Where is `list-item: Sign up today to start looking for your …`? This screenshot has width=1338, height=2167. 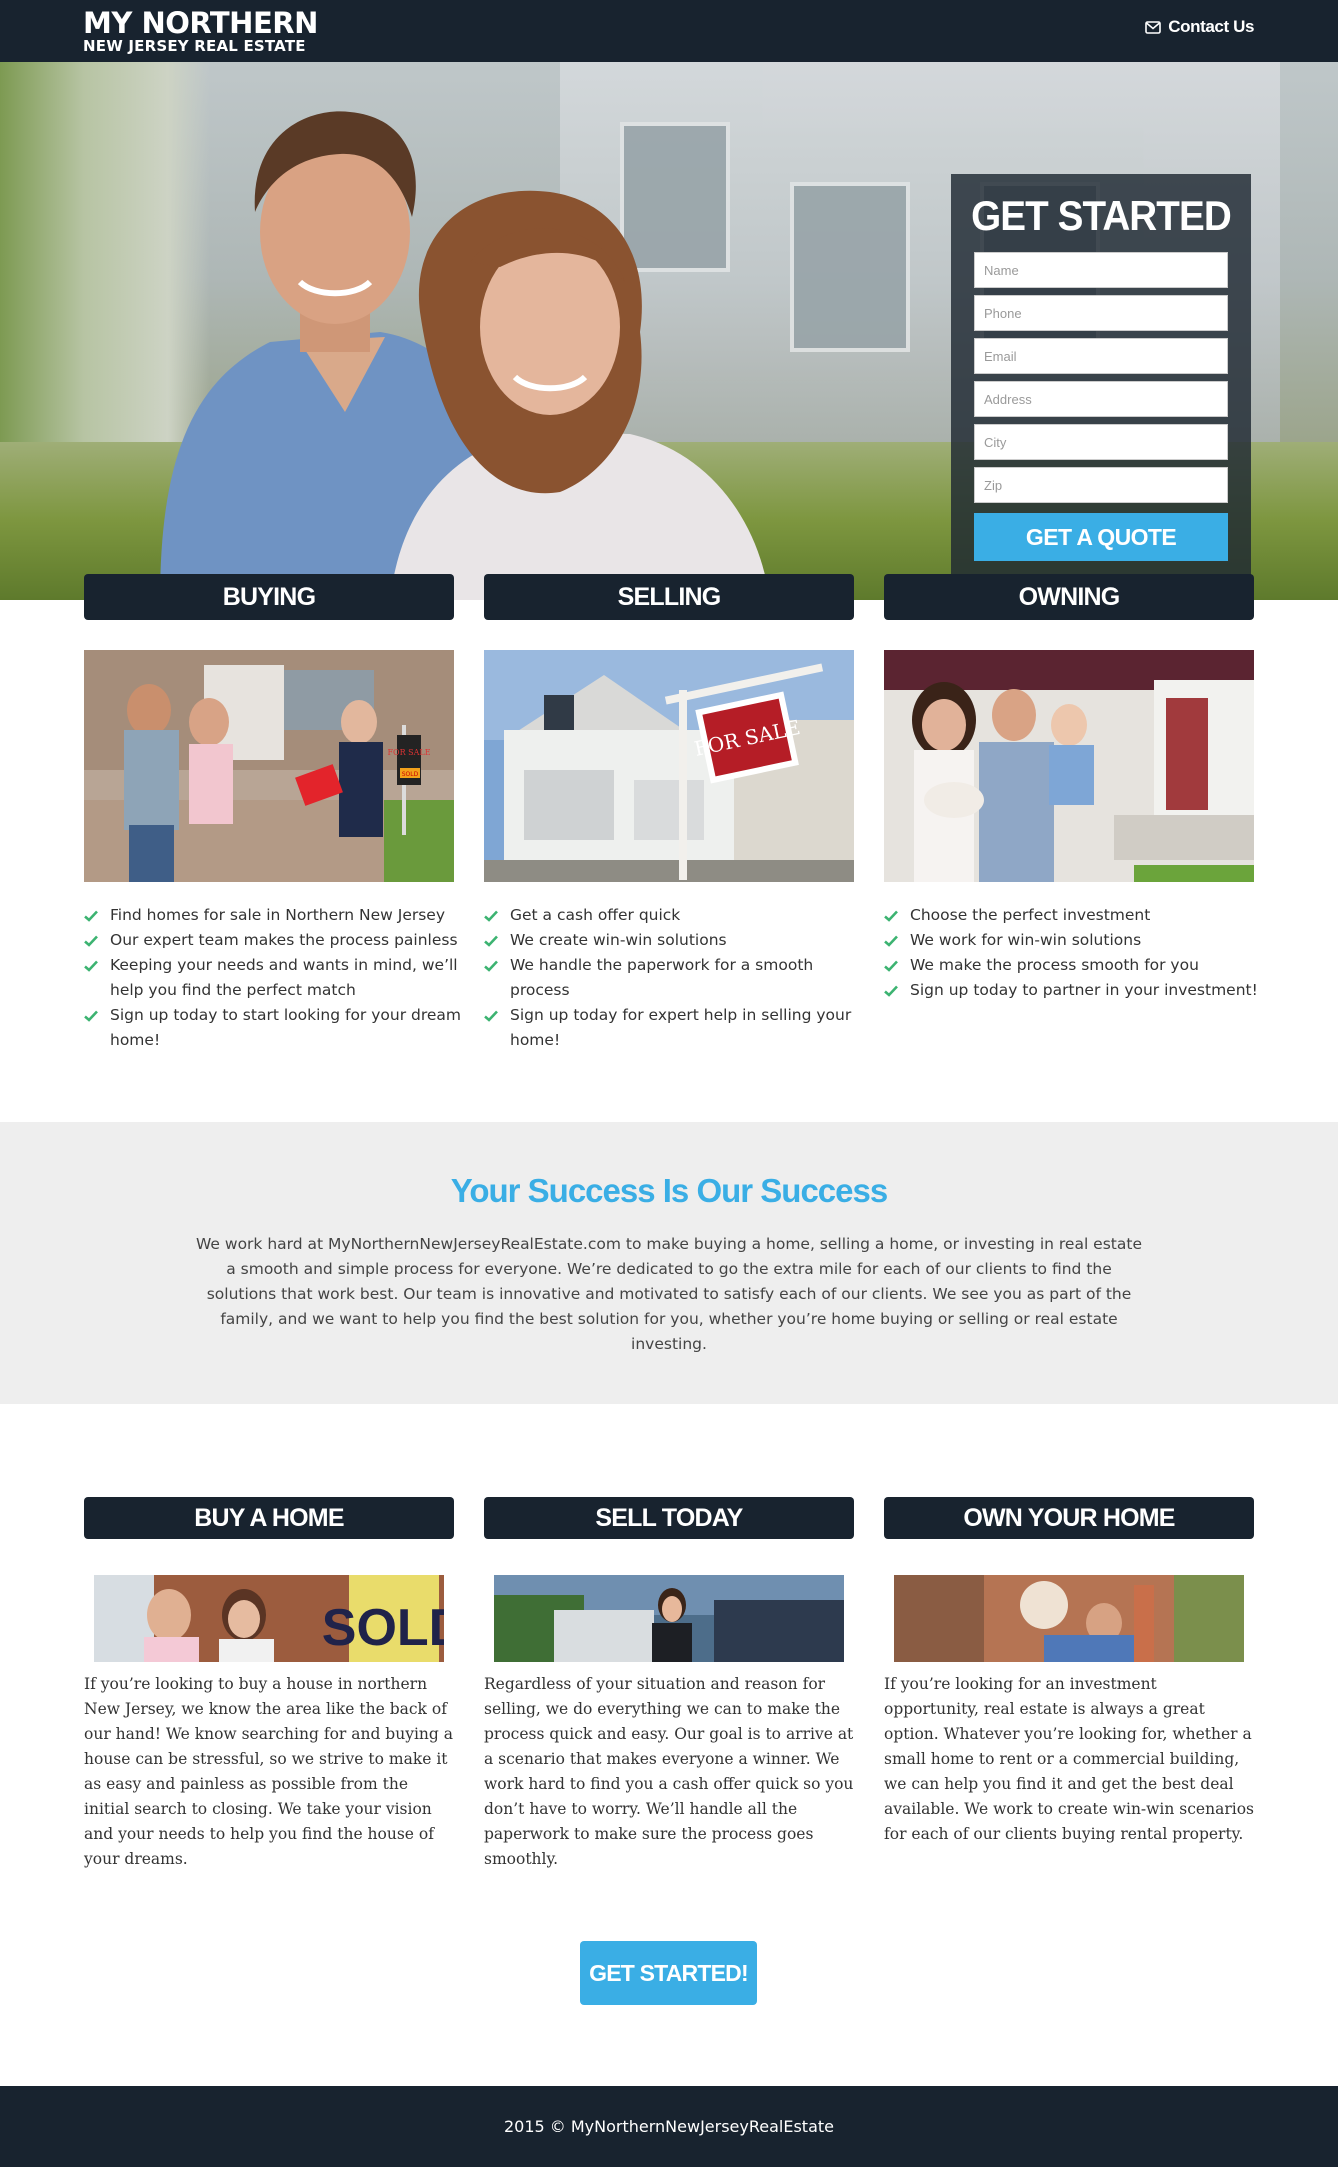
list-item: Sign up today to start looking for your … is located at coordinates (274, 1028).